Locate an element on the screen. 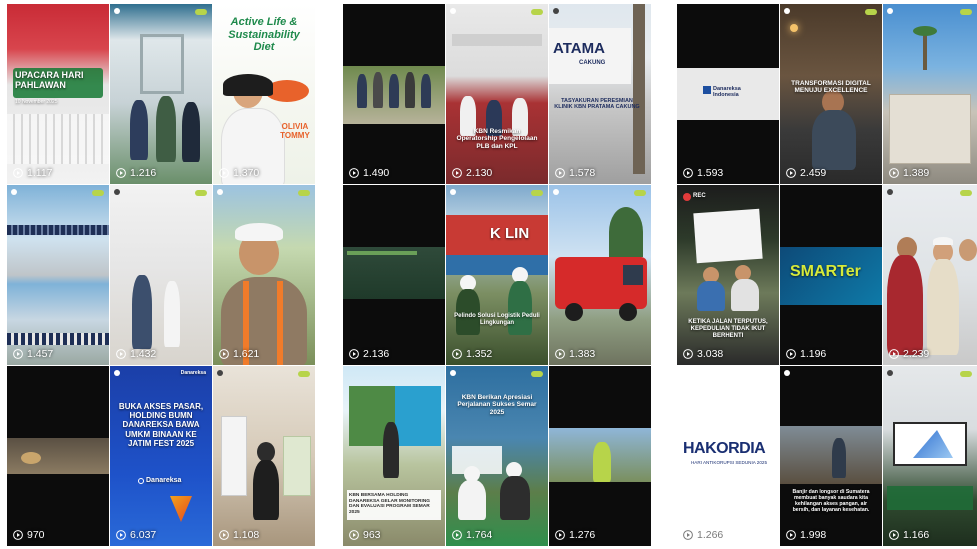  view-count: 6.037 is located at coordinates (136, 535).